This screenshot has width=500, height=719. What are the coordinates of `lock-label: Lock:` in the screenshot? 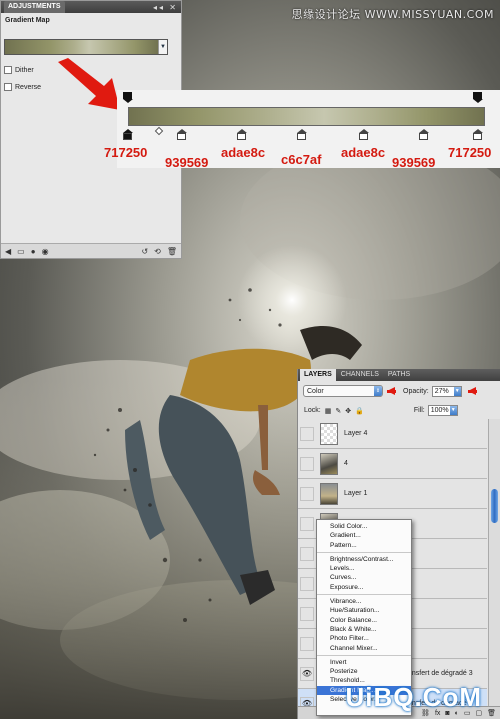 It's located at (312, 410).